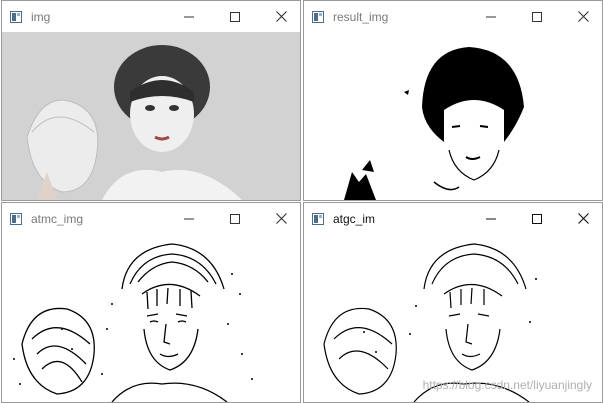  What do you see at coordinates (57, 218) in the screenshot?
I see `window-title: atmc_img` at bounding box center [57, 218].